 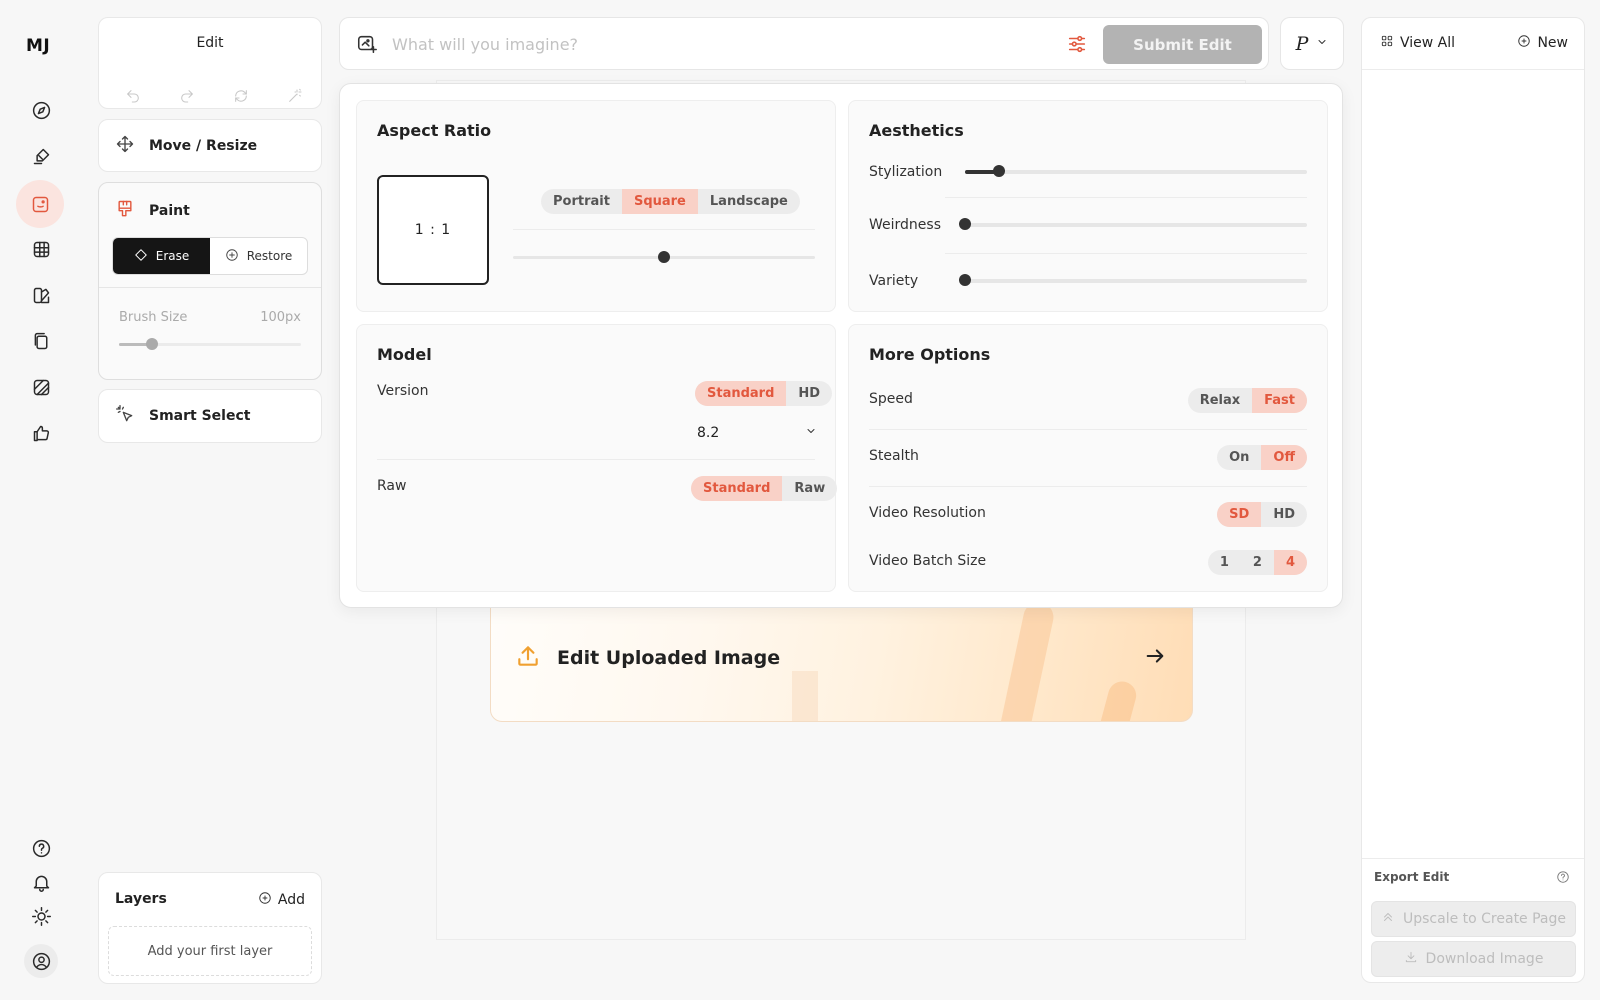 I want to click on add-layer-button: Add, so click(x=281, y=900).